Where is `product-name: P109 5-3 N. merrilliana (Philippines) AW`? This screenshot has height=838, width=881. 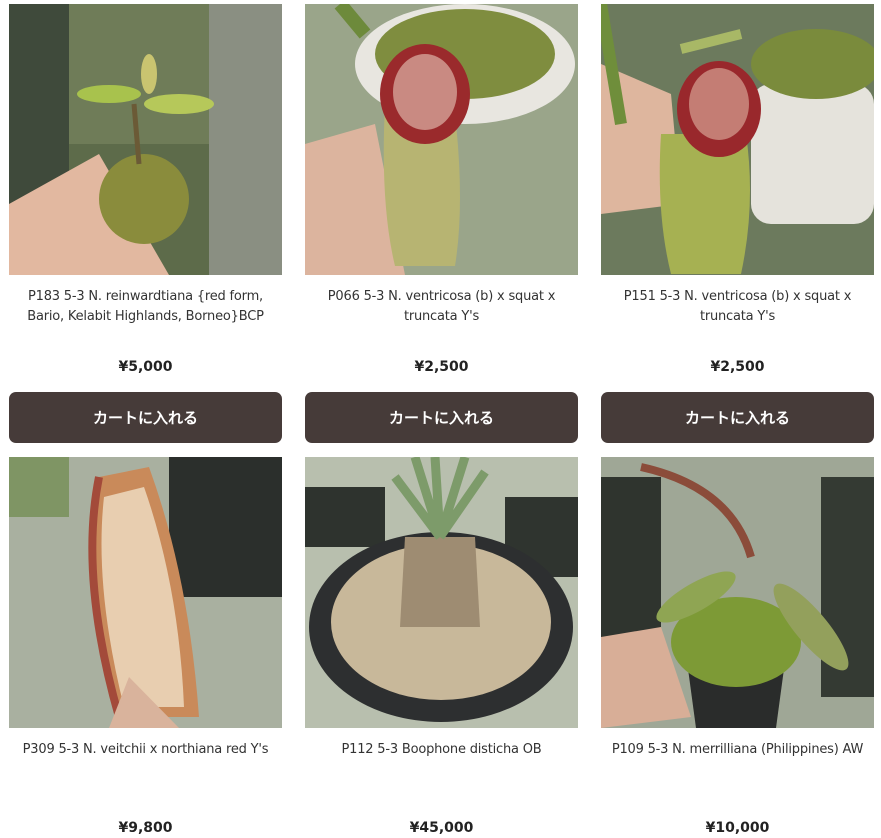
product-name: P109 5-3 N. merrilliana (Philippines) AW is located at coordinates (737, 762).